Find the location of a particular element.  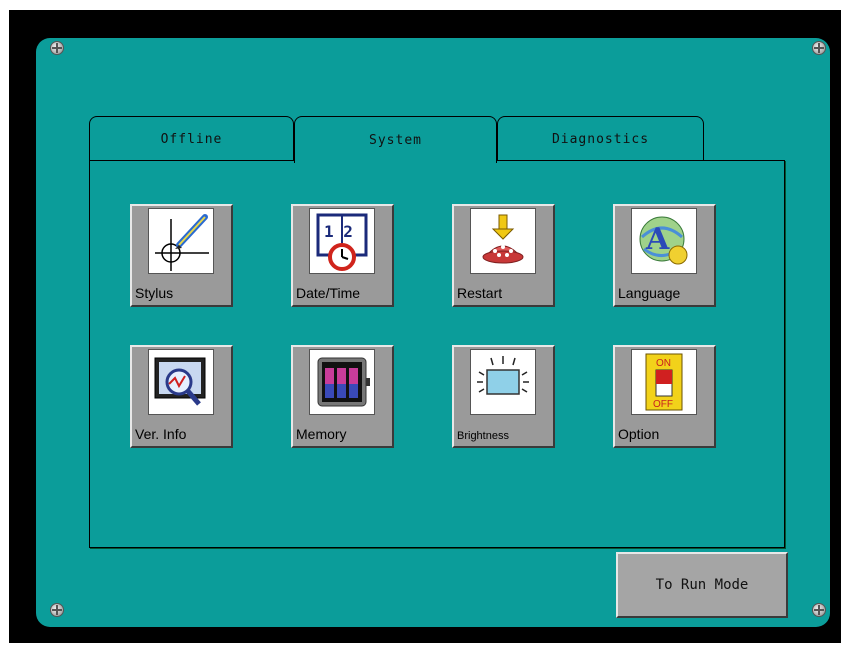

tab-system: System is located at coordinates (395, 139).